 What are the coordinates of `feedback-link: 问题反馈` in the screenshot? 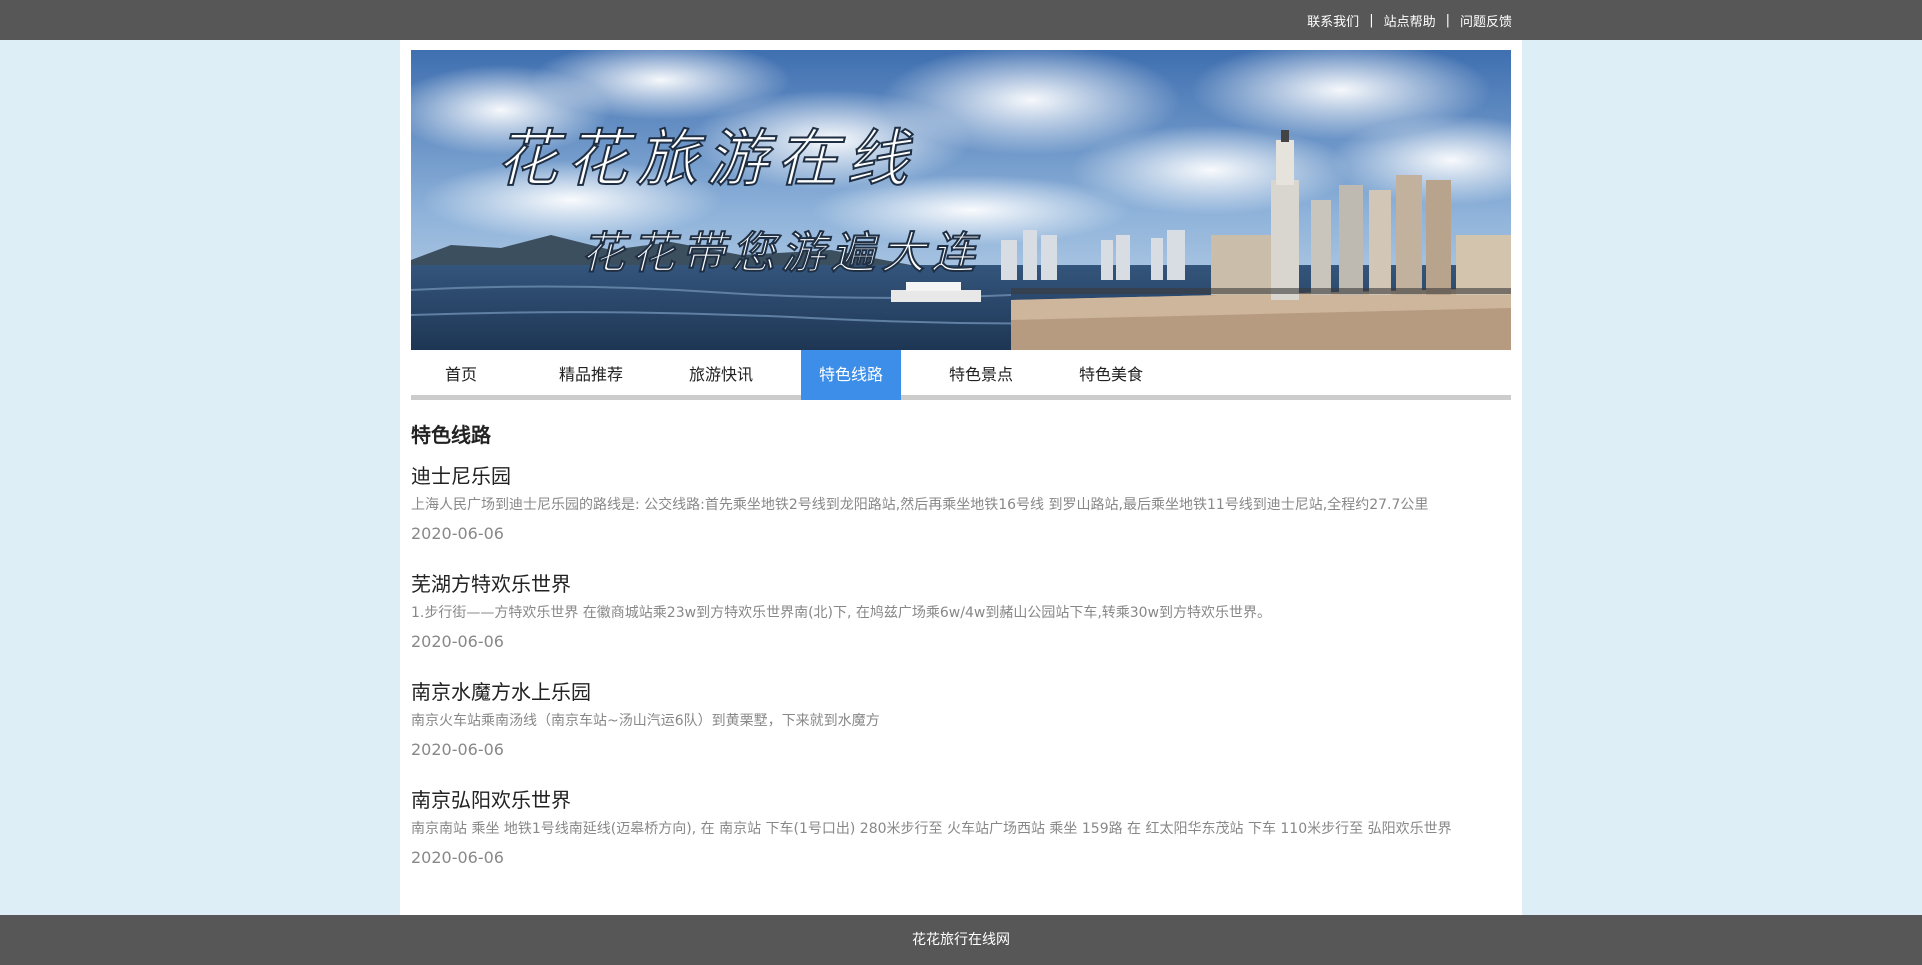 It's located at (1486, 20).